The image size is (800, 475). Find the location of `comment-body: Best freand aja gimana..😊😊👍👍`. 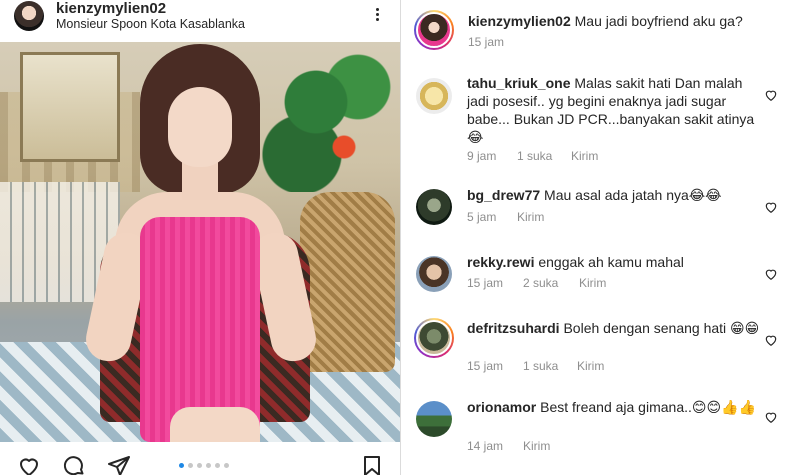

comment-body: Best freand aja gimana..😊😊👍👍 is located at coordinates (648, 407).